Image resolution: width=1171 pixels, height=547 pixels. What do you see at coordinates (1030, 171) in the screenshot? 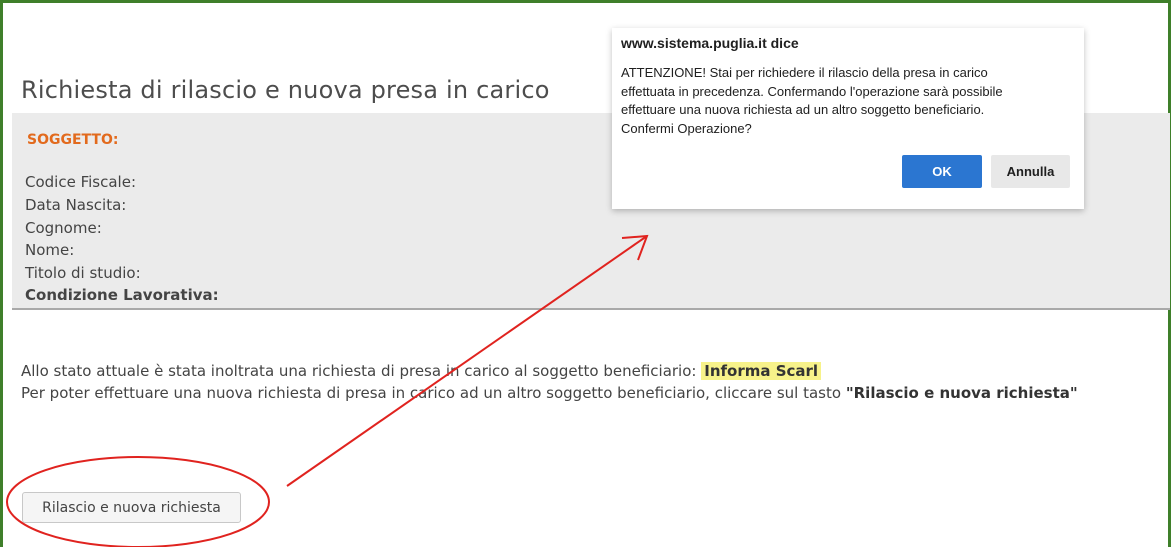
I see `dialog-cancel-button: Annulla` at bounding box center [1030, 171].